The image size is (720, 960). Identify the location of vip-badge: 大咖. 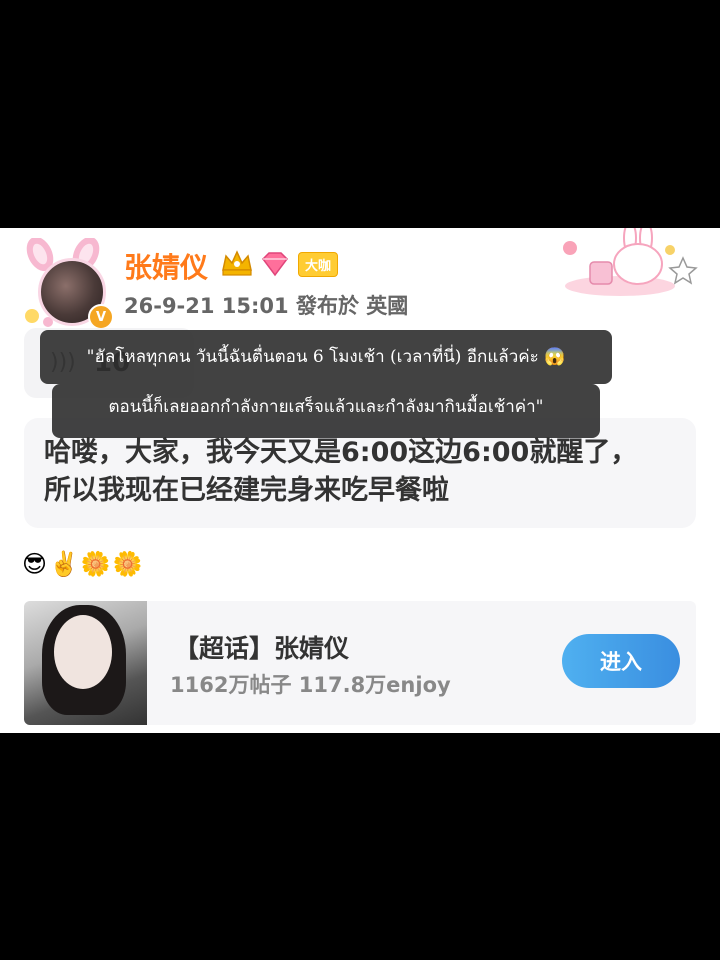
(318, 264).